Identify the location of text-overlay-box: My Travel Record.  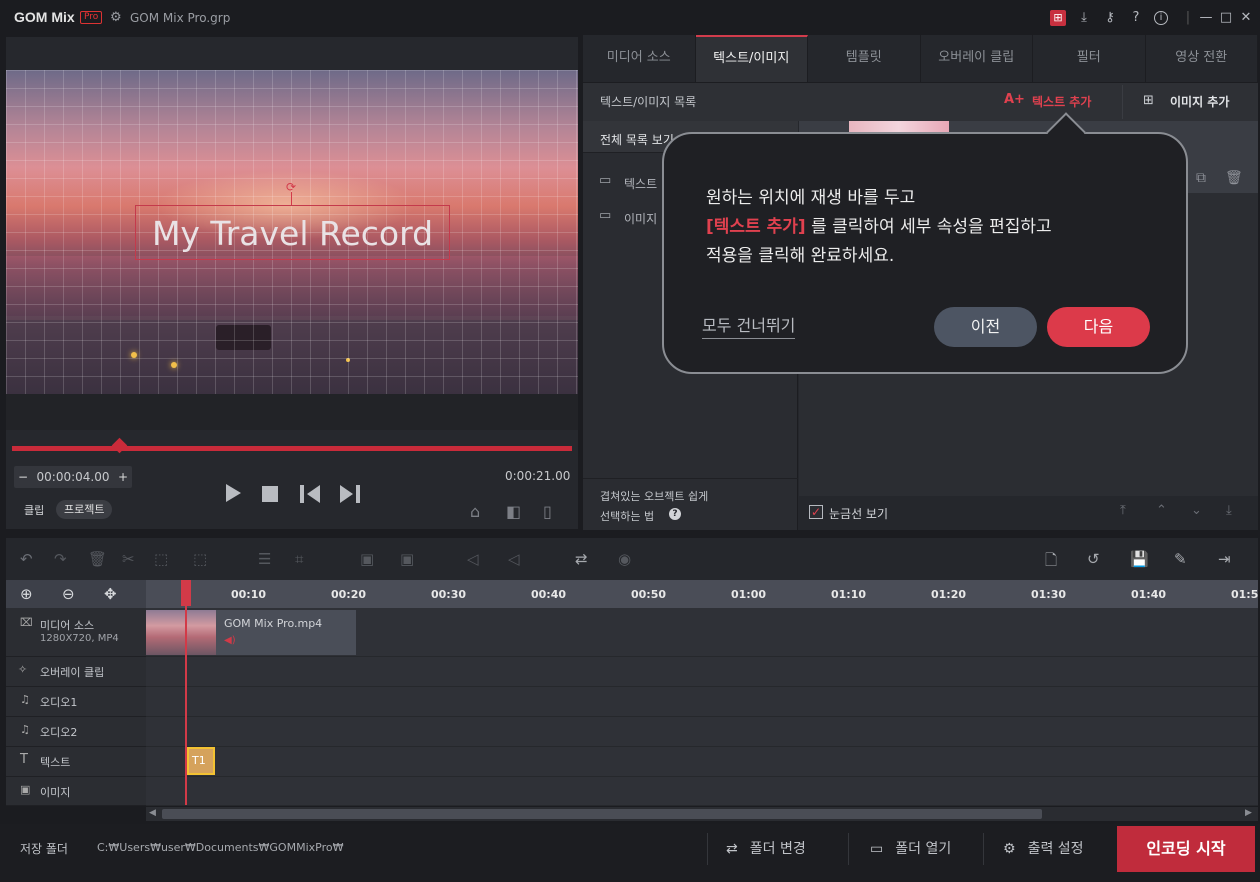
(292, 232).